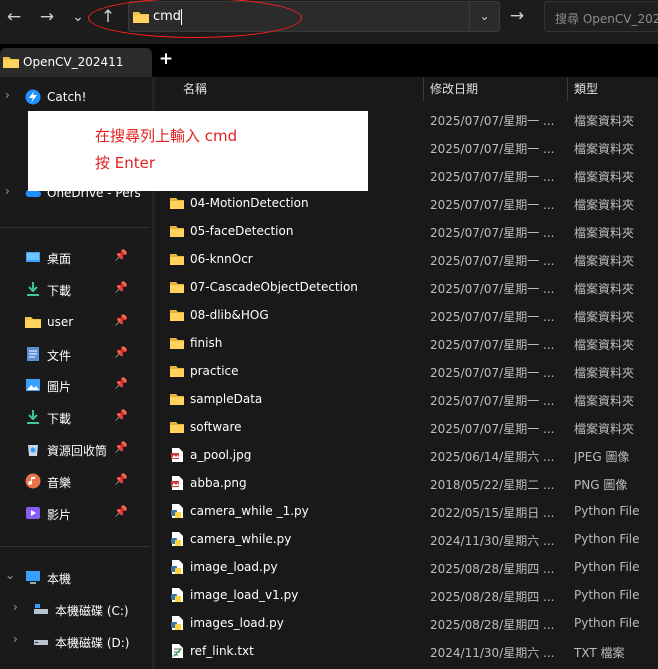 This screenshot has width=658, height=669. I want to click on sidebar-item-documents: 文件 📌, so click(70, 354).